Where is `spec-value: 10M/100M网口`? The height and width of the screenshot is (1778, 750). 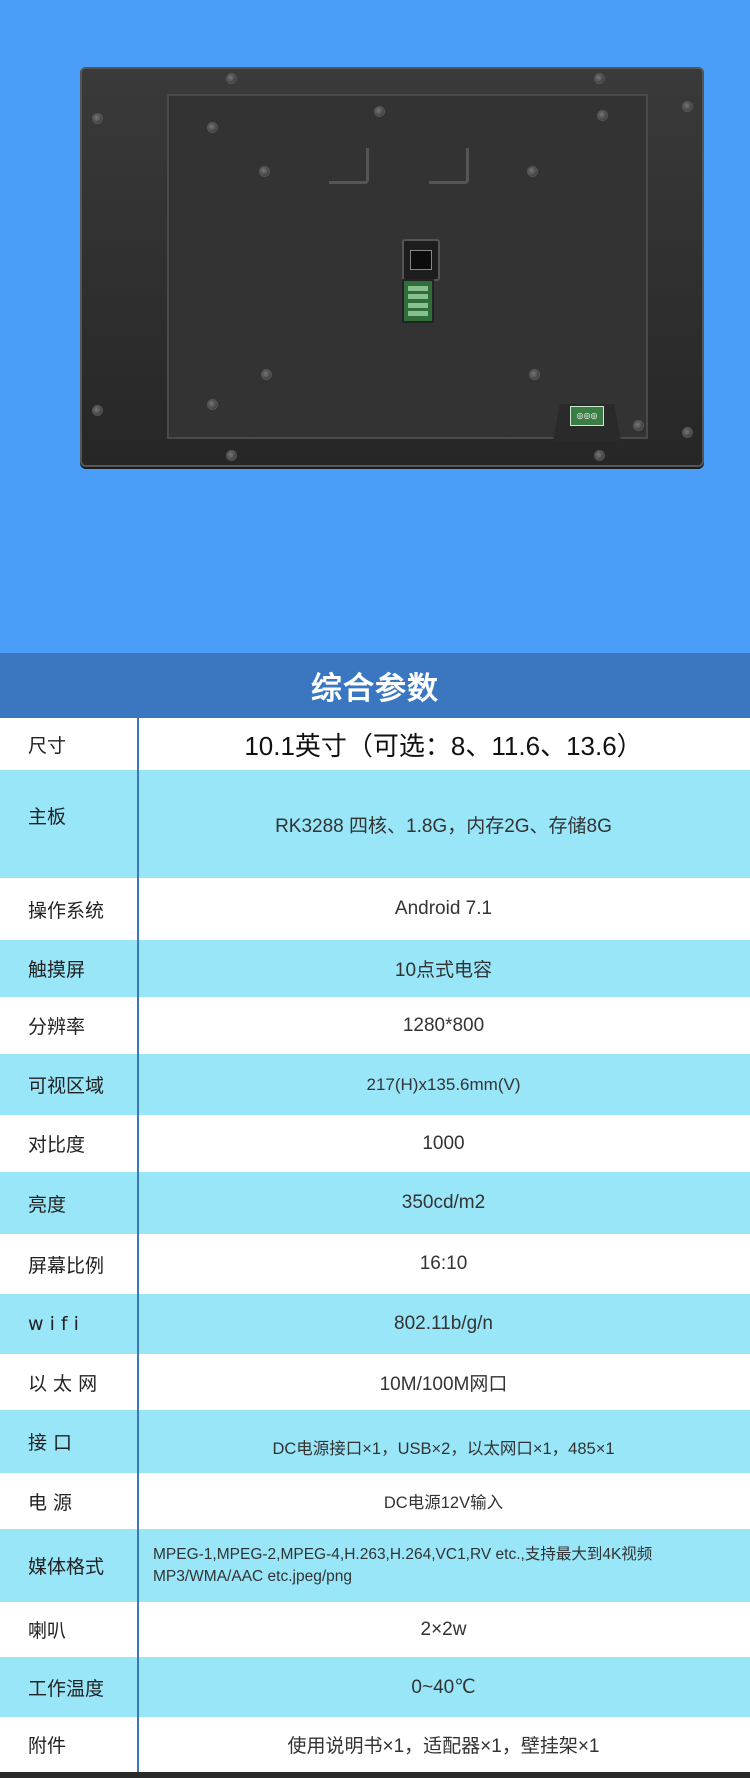
spec-value: 10M/100M网口 is located at coordinates (443, 1384).